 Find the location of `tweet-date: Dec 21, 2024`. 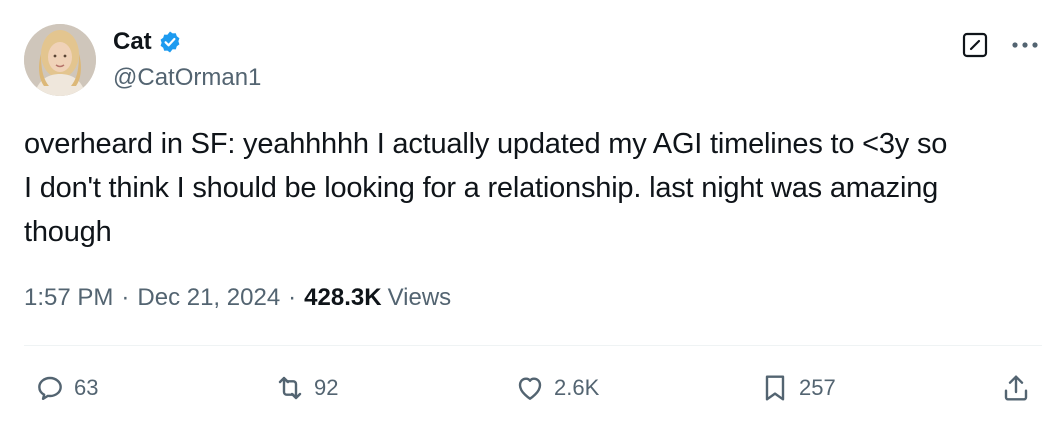

tweet-date: Dec 21, 2024 is located at coordinates (208, 298).